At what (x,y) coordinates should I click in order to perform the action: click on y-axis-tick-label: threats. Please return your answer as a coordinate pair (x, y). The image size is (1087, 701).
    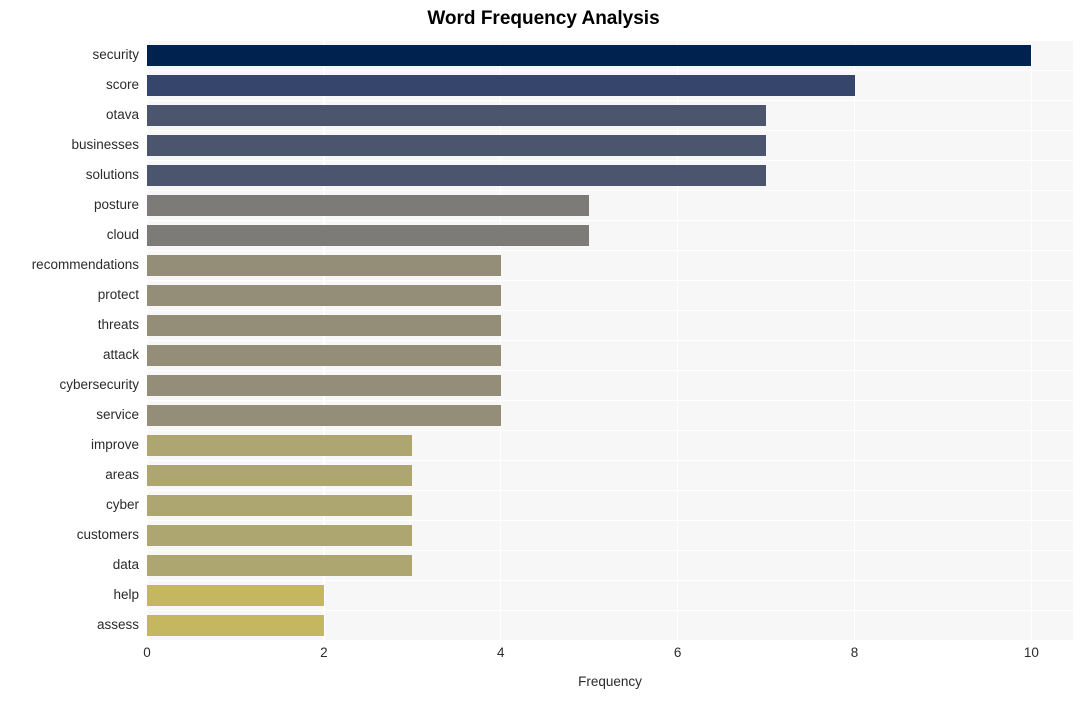
    Looking at the image, I should click on (118, 324).